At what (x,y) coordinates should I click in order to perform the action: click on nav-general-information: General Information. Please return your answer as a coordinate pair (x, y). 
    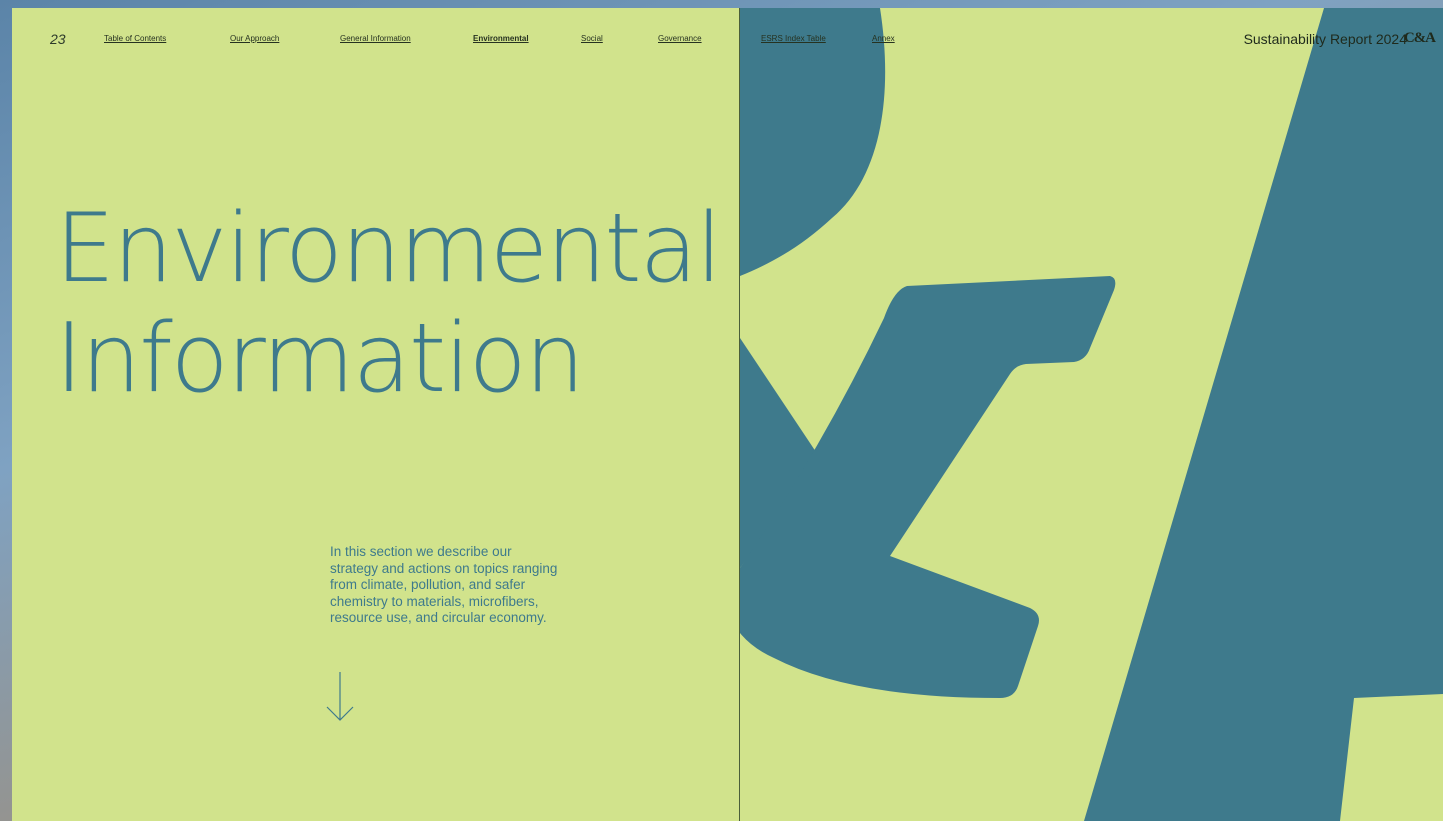
    Looking at the image, I should click on (375, 38).